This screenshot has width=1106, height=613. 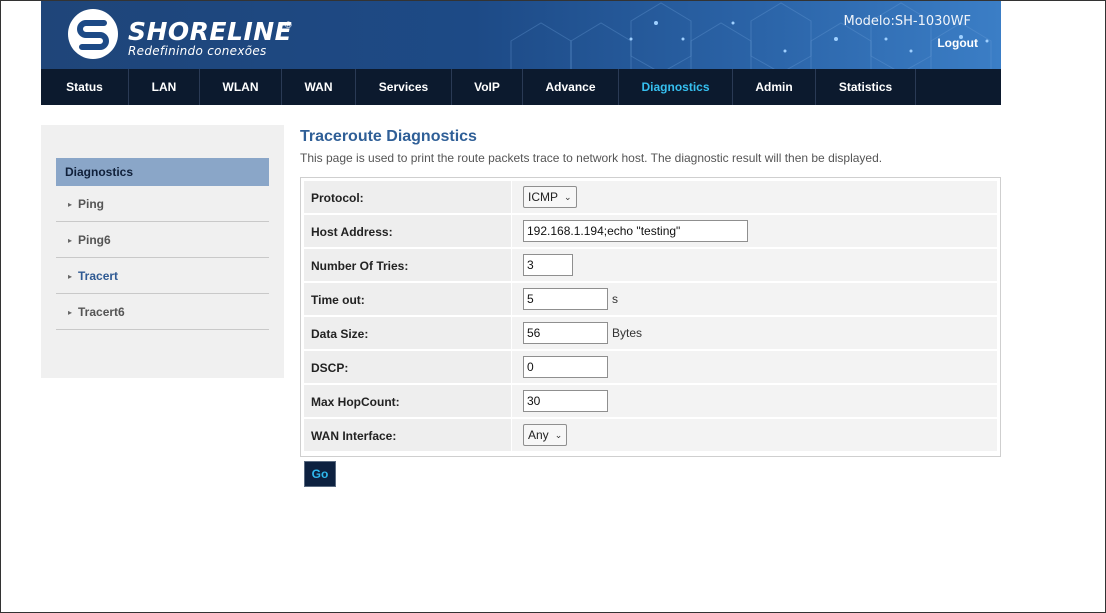 What do you see at coordinates (408, 436) in the screenshot?
I see `wan-interface-label: WAN Interface:` at bounding box center [408, 436].